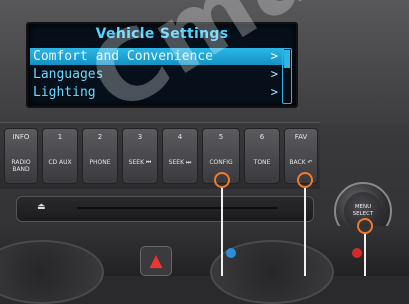 The height and width of the screenshot is (304, 409). Describe the element at coordinates (222, 231) in the screenshot. I see `callout-leader-config` at that location.